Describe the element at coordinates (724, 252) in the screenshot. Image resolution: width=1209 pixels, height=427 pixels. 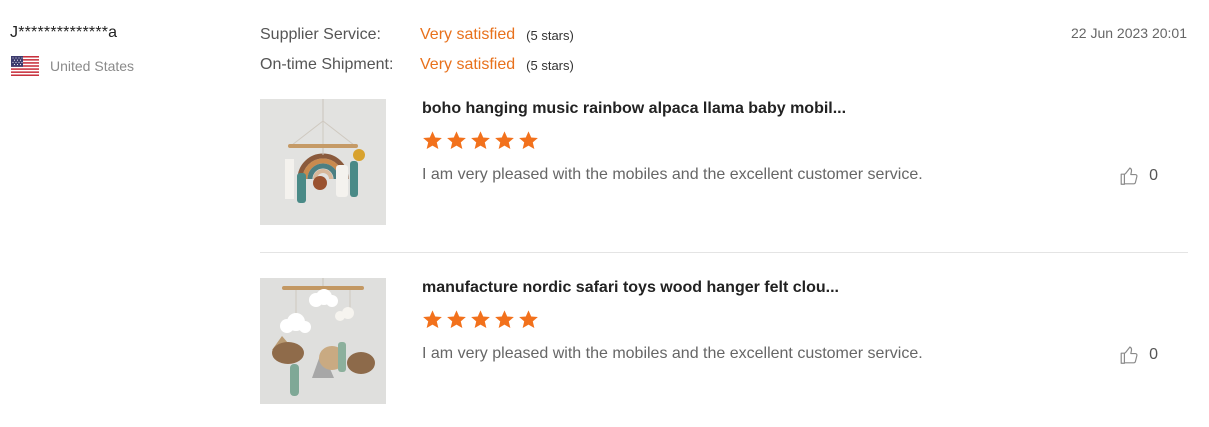
I see `review-divider` at that location.